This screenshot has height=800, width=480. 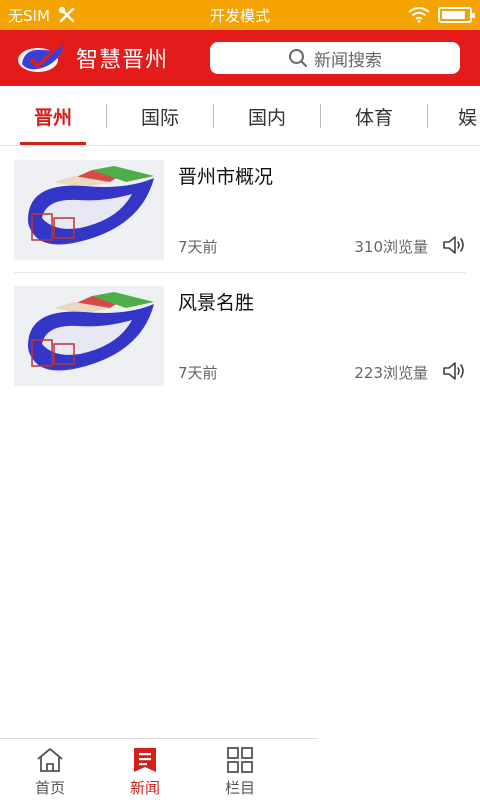 What do you see at coordinates (240, 203) in the screenshot?
I see `news-item: 晋州市概况 7天前 310浏览量` at bounding box center [240, 203].